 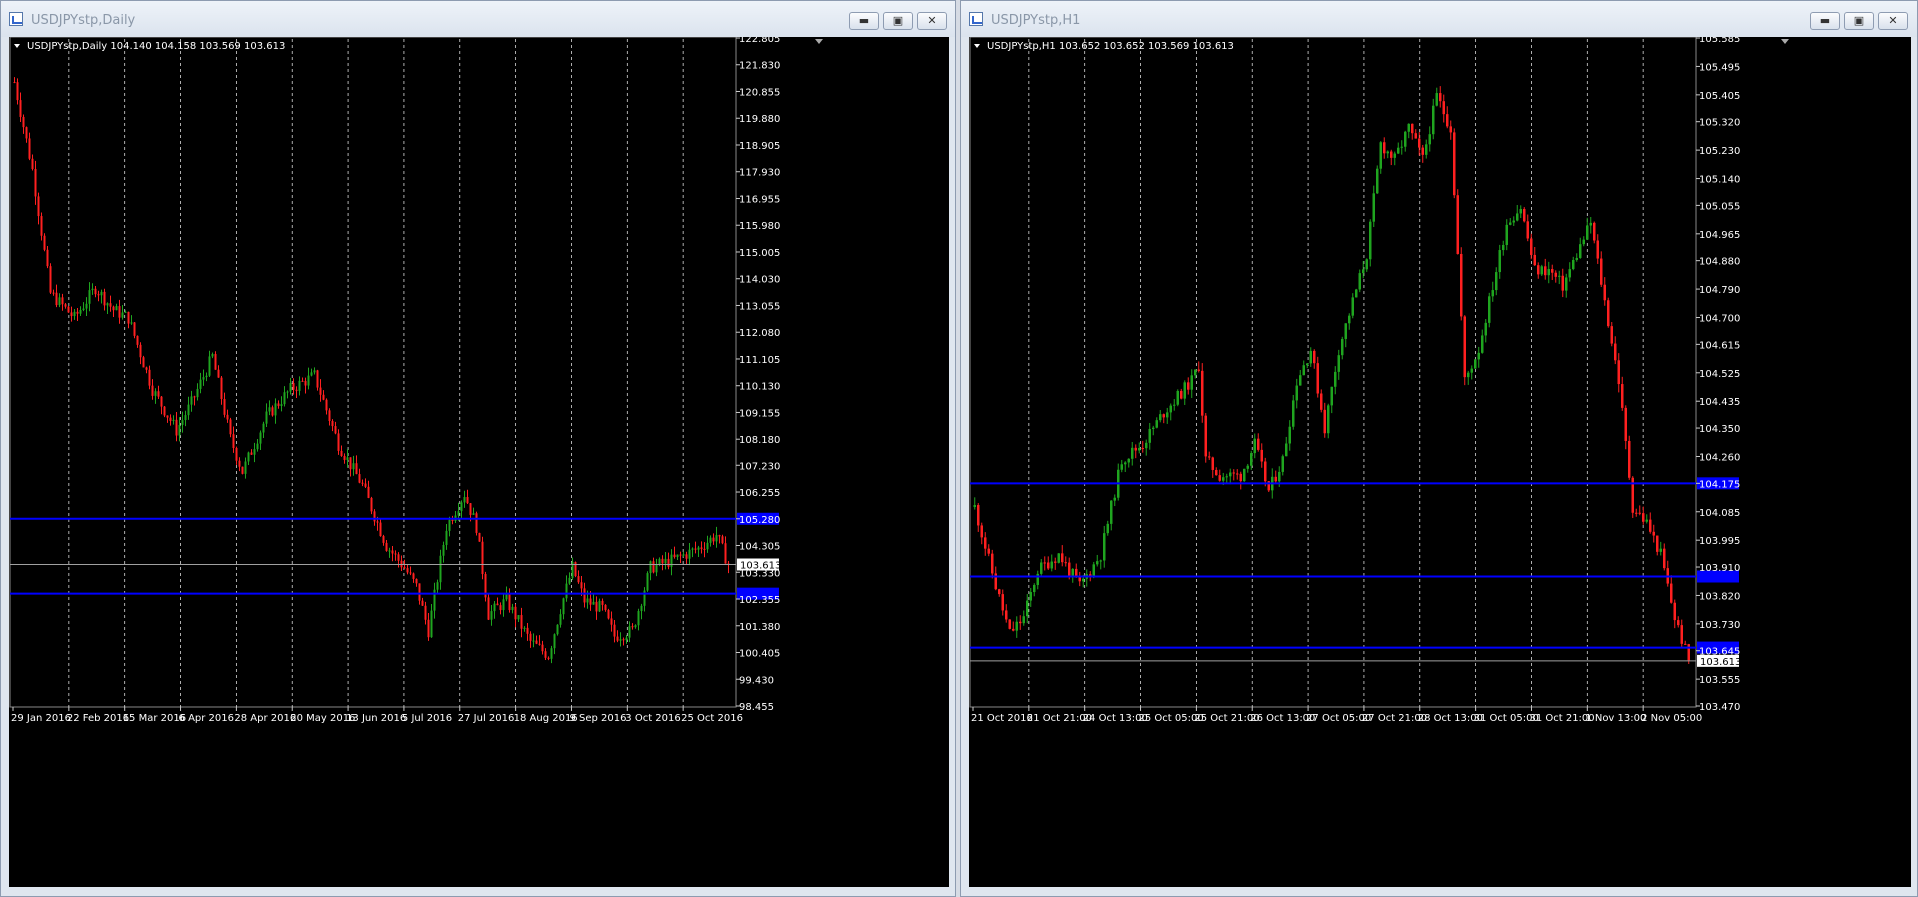 I want to click on price-tick-label: 103.910, so click(x=1719, y=568).